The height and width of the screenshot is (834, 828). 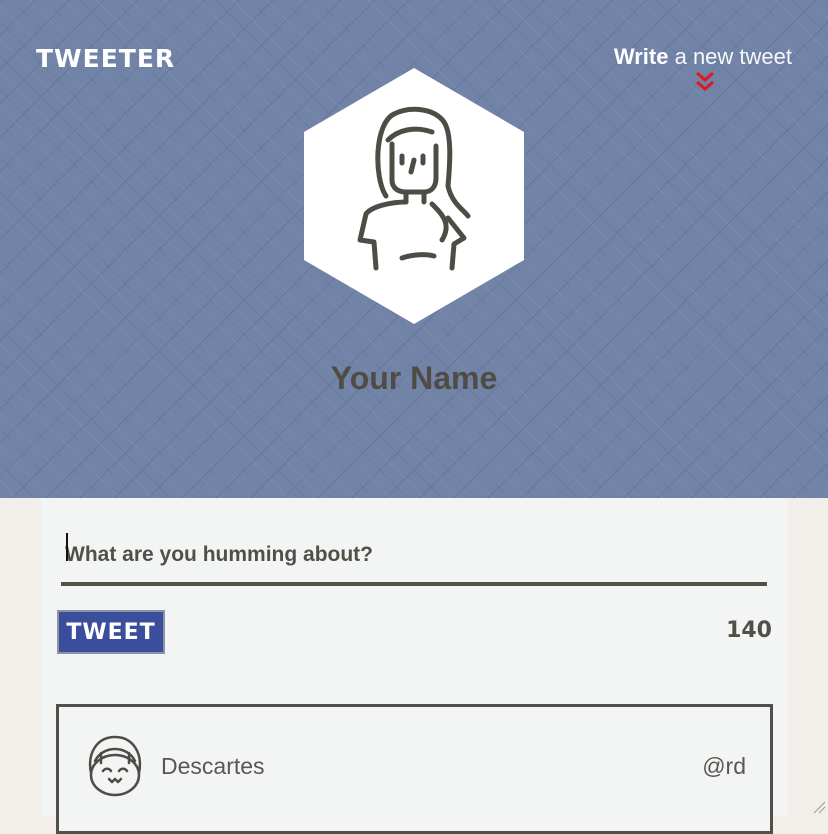 What do you see at coordinates (414, 378) in the screenshot?
I see `profile-name: Your Name` at bounding box center [414, 378].